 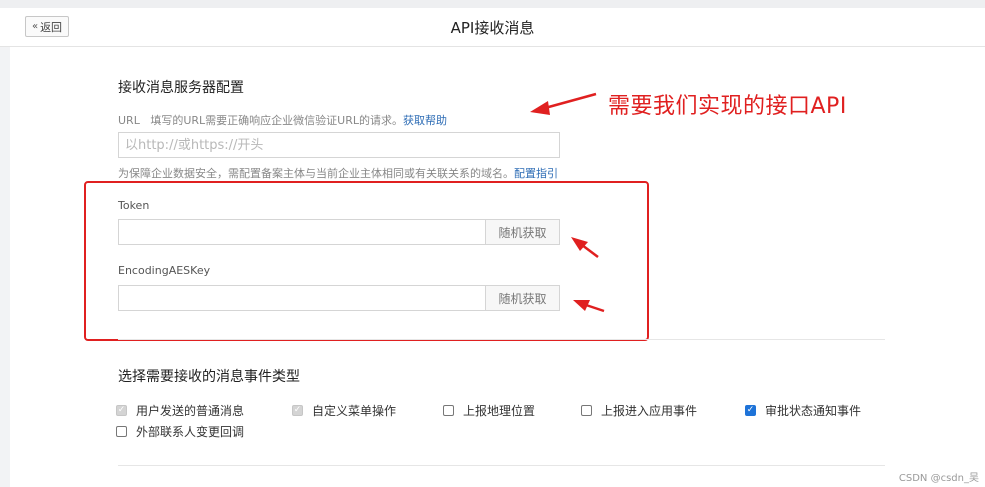 I want to click on events-title: 选择需要接收的消息事件类型, so click(x=209, y=377).